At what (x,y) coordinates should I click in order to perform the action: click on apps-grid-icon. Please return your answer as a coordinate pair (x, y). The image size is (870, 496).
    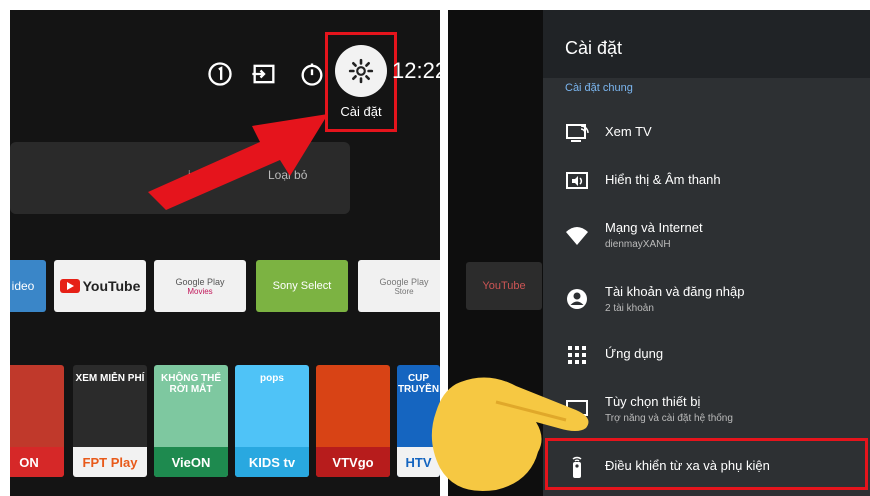
    Looking at the image, I should click on (577, 355).